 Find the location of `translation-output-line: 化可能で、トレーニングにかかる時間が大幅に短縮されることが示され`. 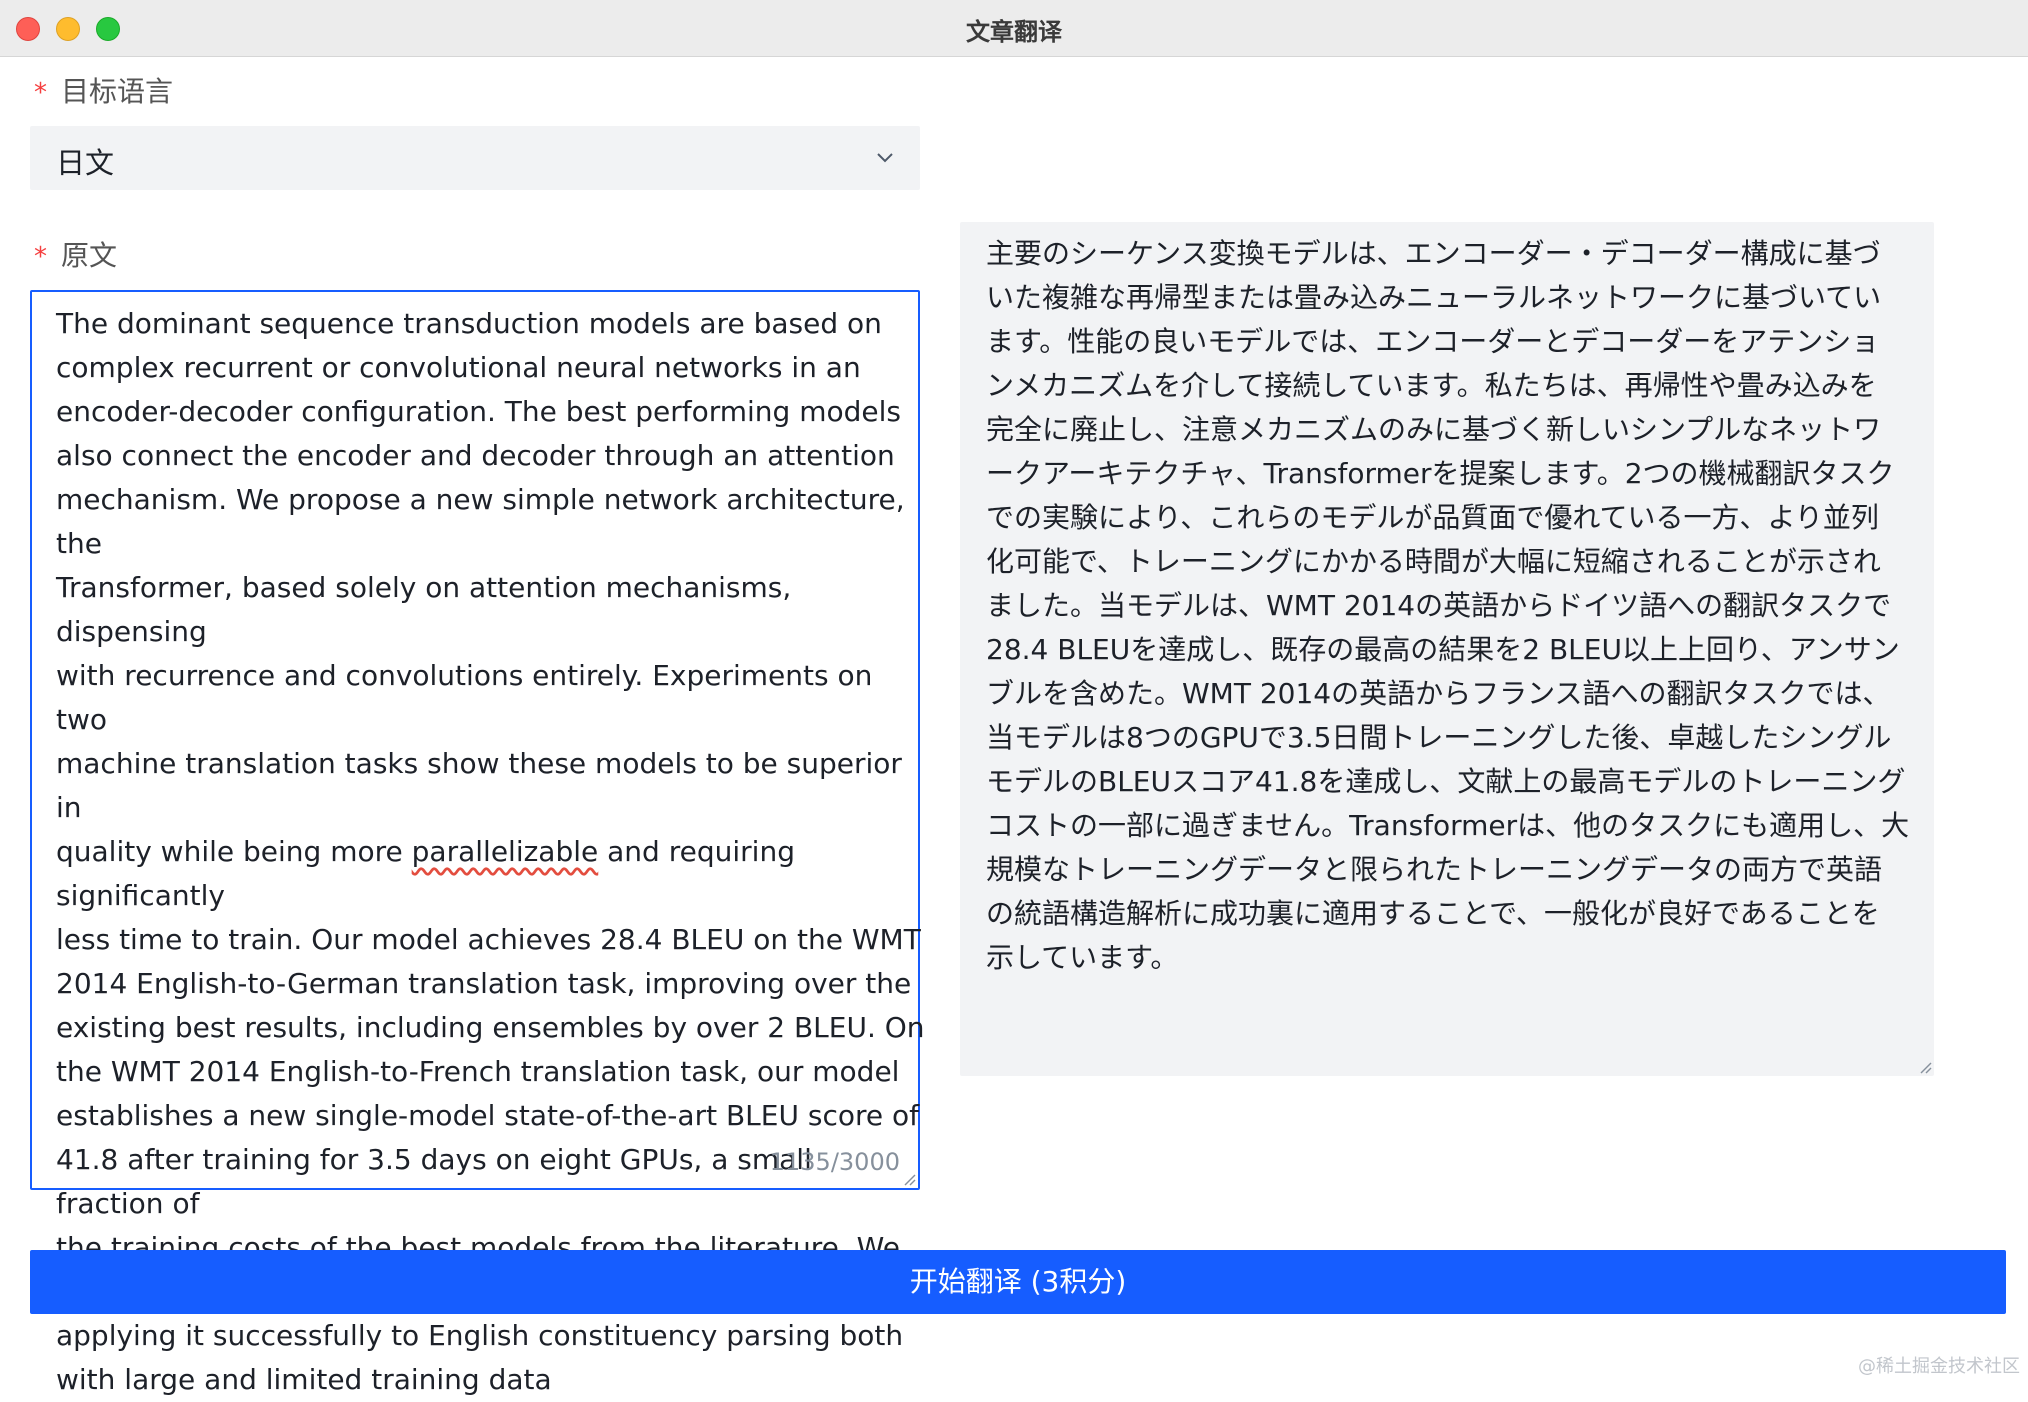

translation-output-line: 化可能で、トレーニングにかかる時間が大幅に短縮されることが示され is located at coordinates (1433, 561).